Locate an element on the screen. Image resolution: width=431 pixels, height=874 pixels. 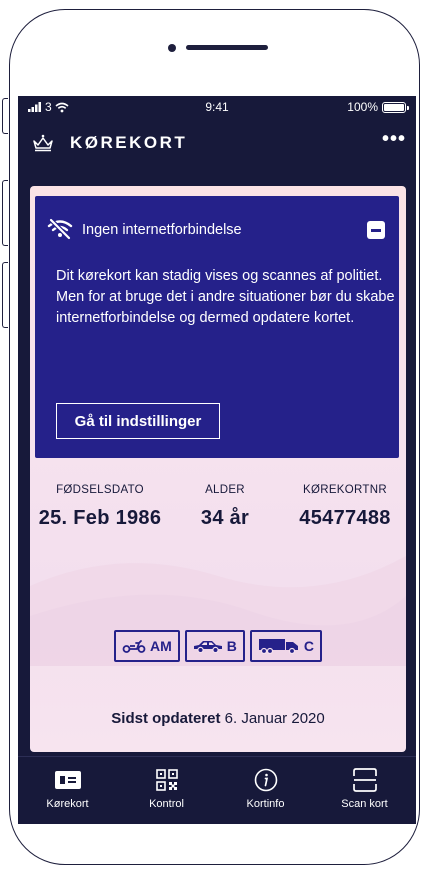
crown-icon is located at coordinates (43, 143).